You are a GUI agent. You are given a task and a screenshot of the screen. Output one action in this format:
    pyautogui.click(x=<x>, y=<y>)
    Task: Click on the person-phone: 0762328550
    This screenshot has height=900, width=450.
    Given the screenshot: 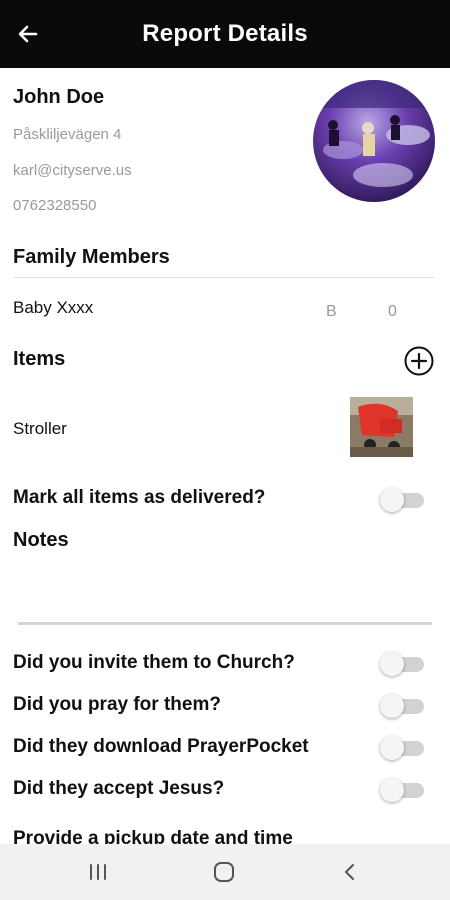 What is the action you would take?
    pyautogui.click(x=55, y=205)
    